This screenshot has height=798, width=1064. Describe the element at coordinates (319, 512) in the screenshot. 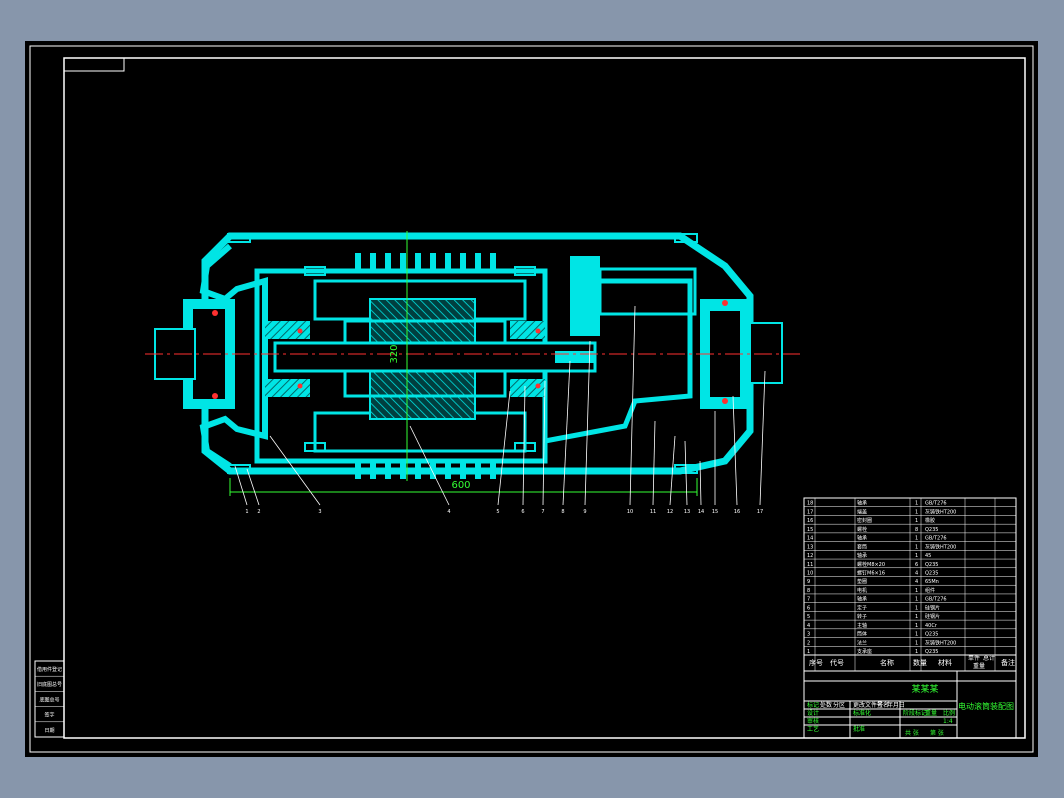

I see `balloon-number: 3` at that location.